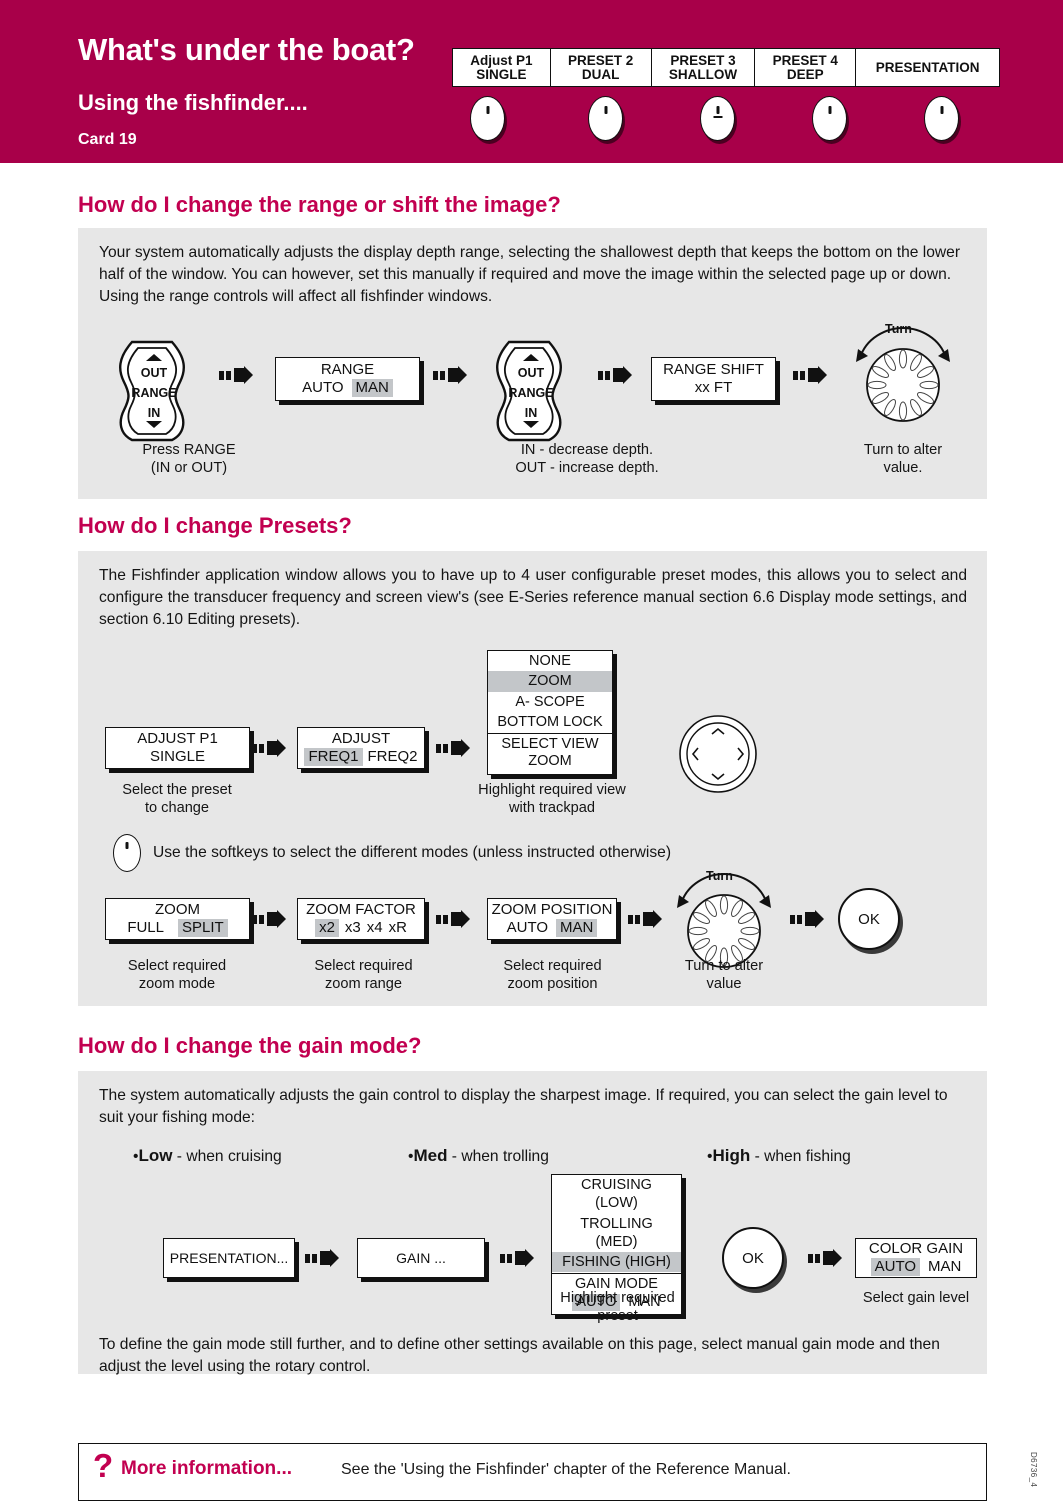 Image resolution: width=1063 pixels, height=1508 pixels. What do you see at coordinates (550, 761) in the screenshot?
I see `select-view-value: ZOOM` at bounding box center [550, 761].